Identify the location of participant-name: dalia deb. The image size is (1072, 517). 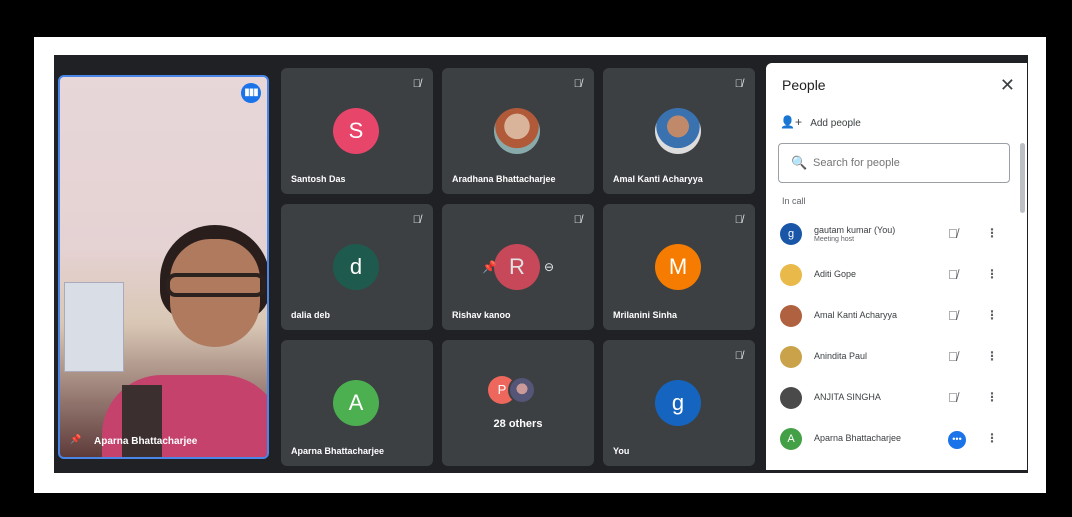
(311, 315).